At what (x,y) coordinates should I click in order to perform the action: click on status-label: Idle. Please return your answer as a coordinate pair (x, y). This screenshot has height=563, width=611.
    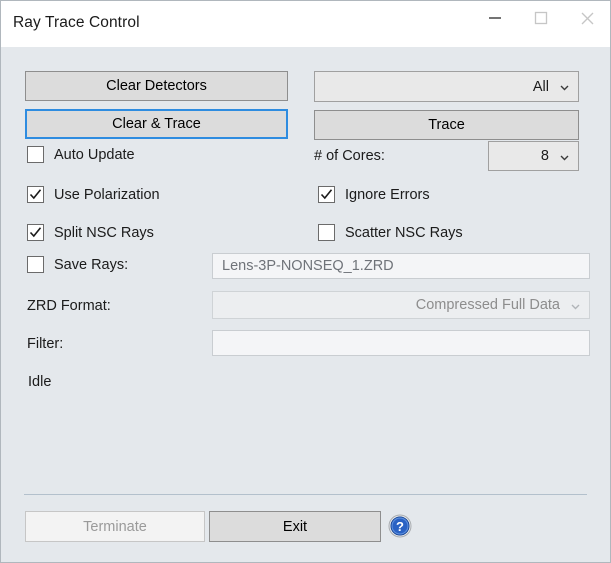
    Looking at the image, I should click on (40, 382).